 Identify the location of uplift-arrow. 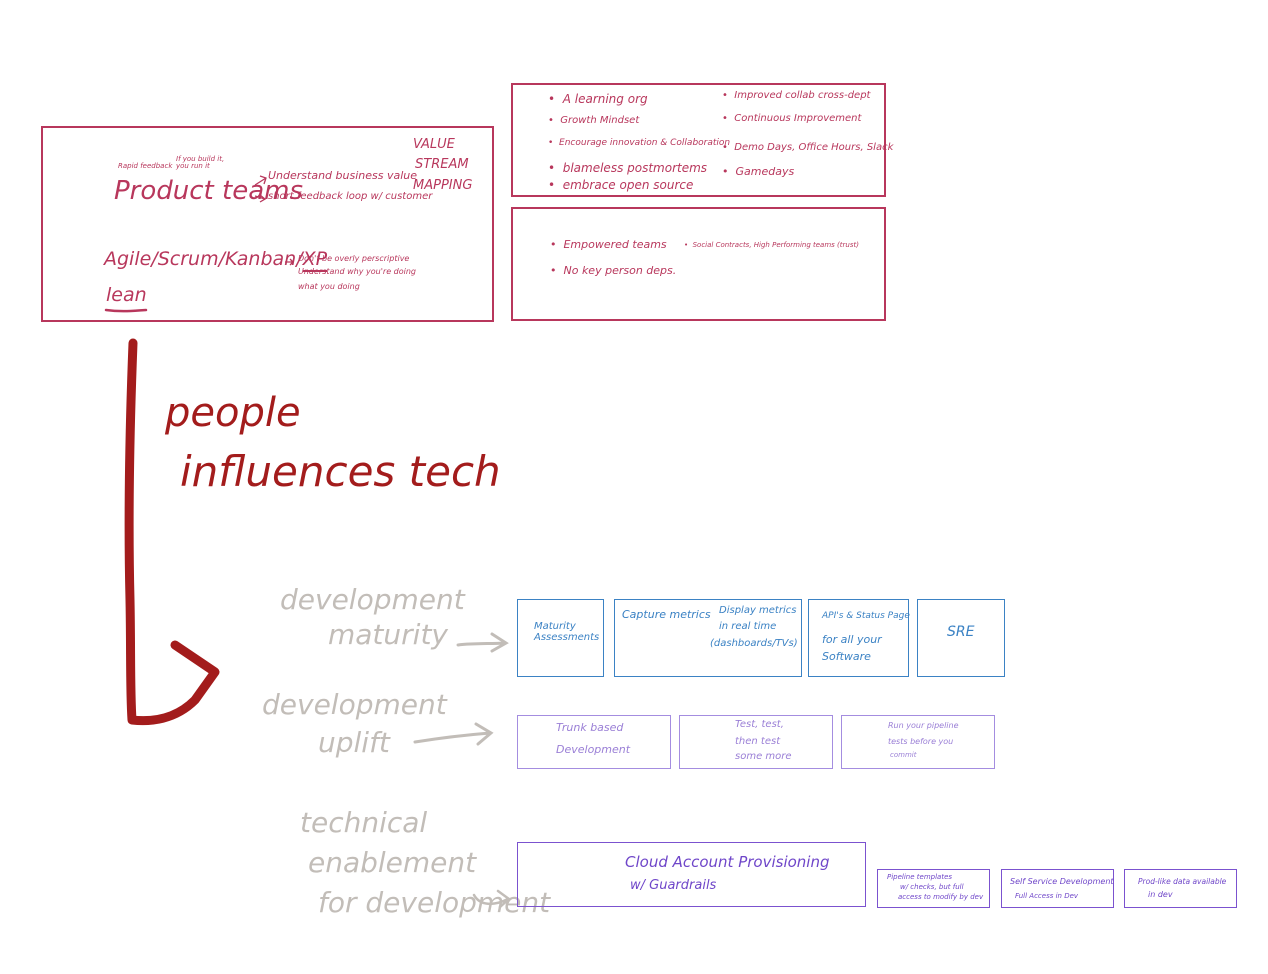
(453, 734).